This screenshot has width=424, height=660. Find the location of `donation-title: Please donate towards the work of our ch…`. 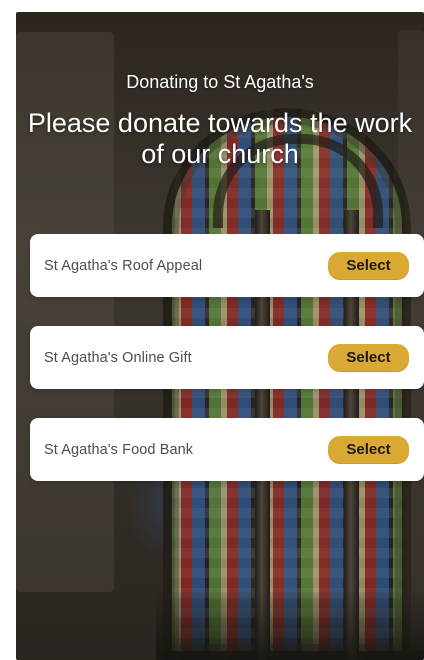

donation-title: Please donate towards the work of our ch… is located at coordinates (220, 138).